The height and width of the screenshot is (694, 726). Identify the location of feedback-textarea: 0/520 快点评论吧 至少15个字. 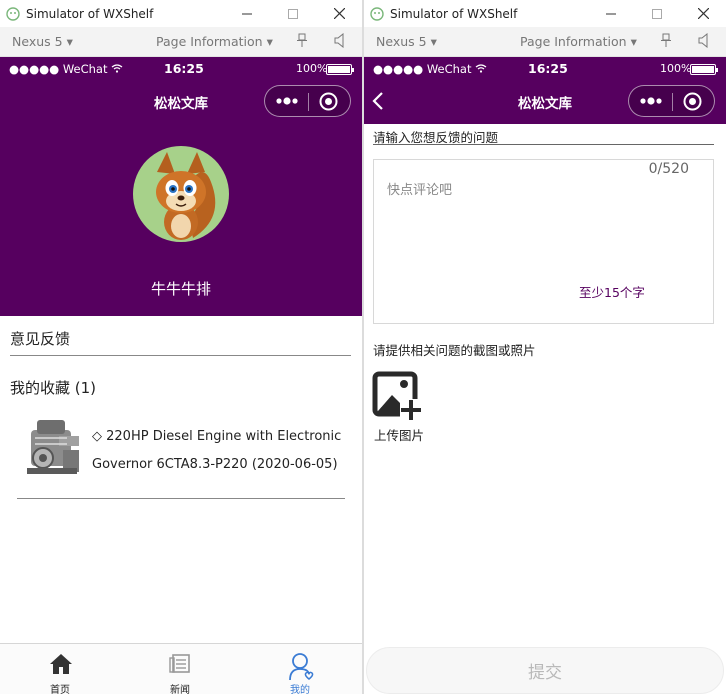
(543, 241).